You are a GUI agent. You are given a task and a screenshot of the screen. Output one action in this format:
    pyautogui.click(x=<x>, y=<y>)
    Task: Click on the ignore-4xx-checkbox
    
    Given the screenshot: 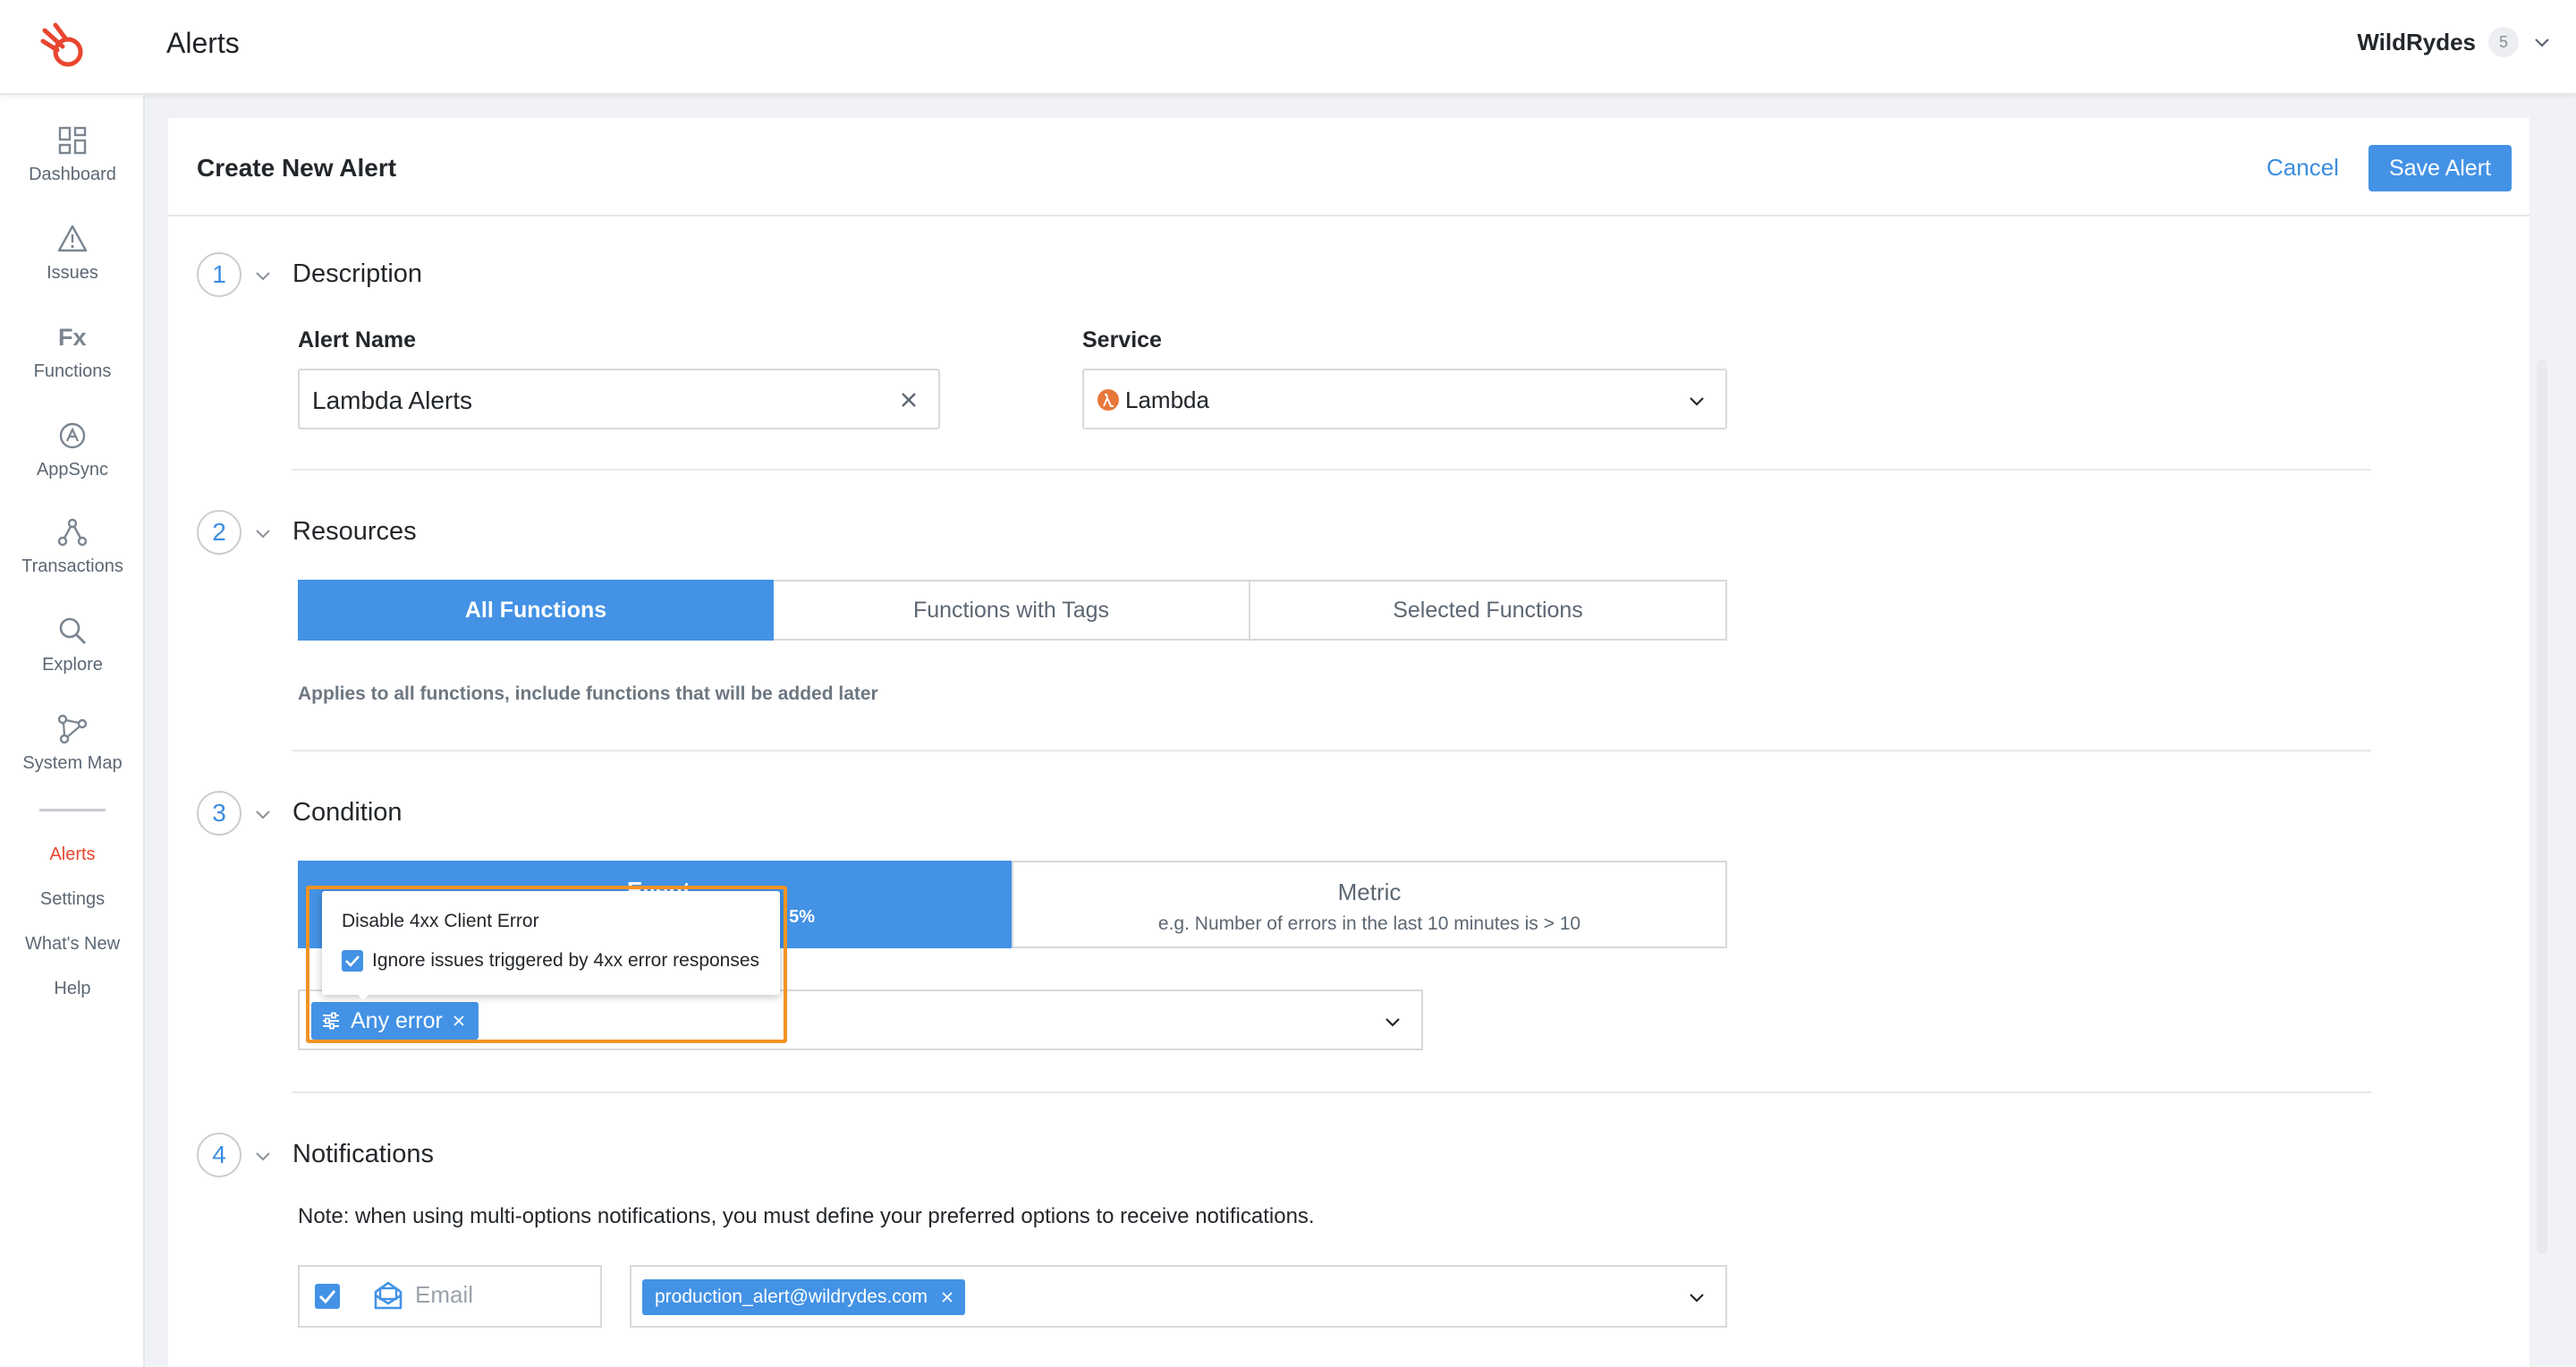 What is the action you would take?
    pyautogui.click(x=352, y=961)
    